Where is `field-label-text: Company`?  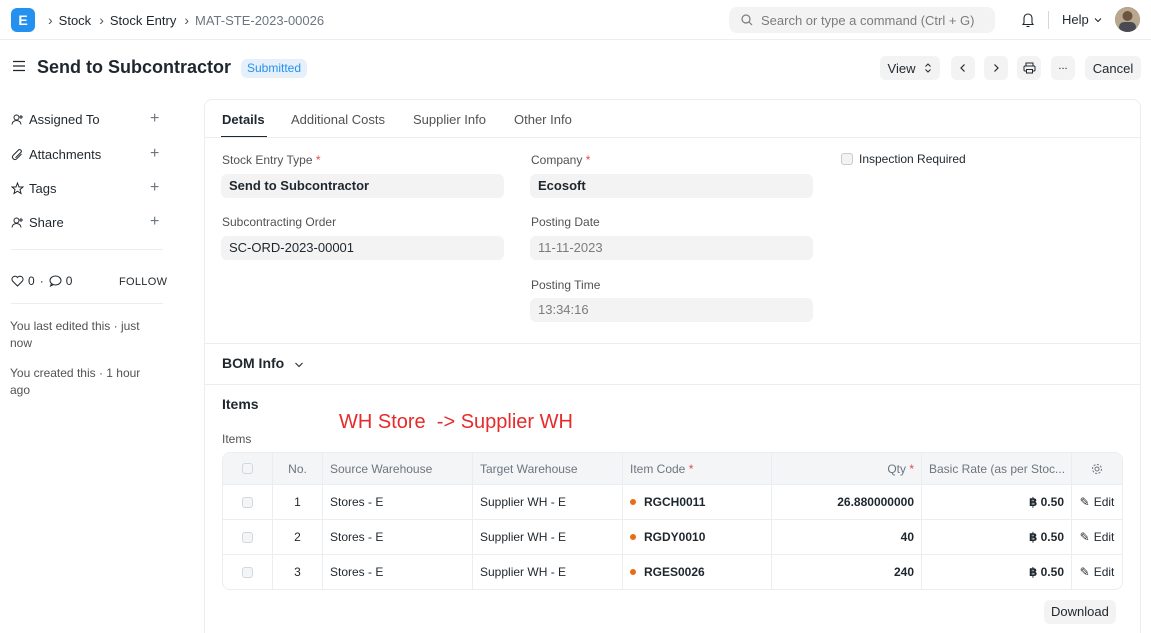 field-label-text: Company is located at coordinates (557, 160).